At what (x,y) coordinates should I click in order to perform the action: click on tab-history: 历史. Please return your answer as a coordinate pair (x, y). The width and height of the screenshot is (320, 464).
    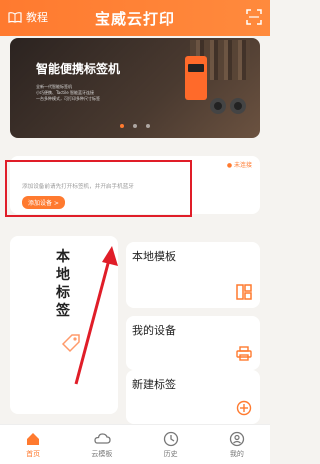
    Looking at the image, I should click on (171, 445).